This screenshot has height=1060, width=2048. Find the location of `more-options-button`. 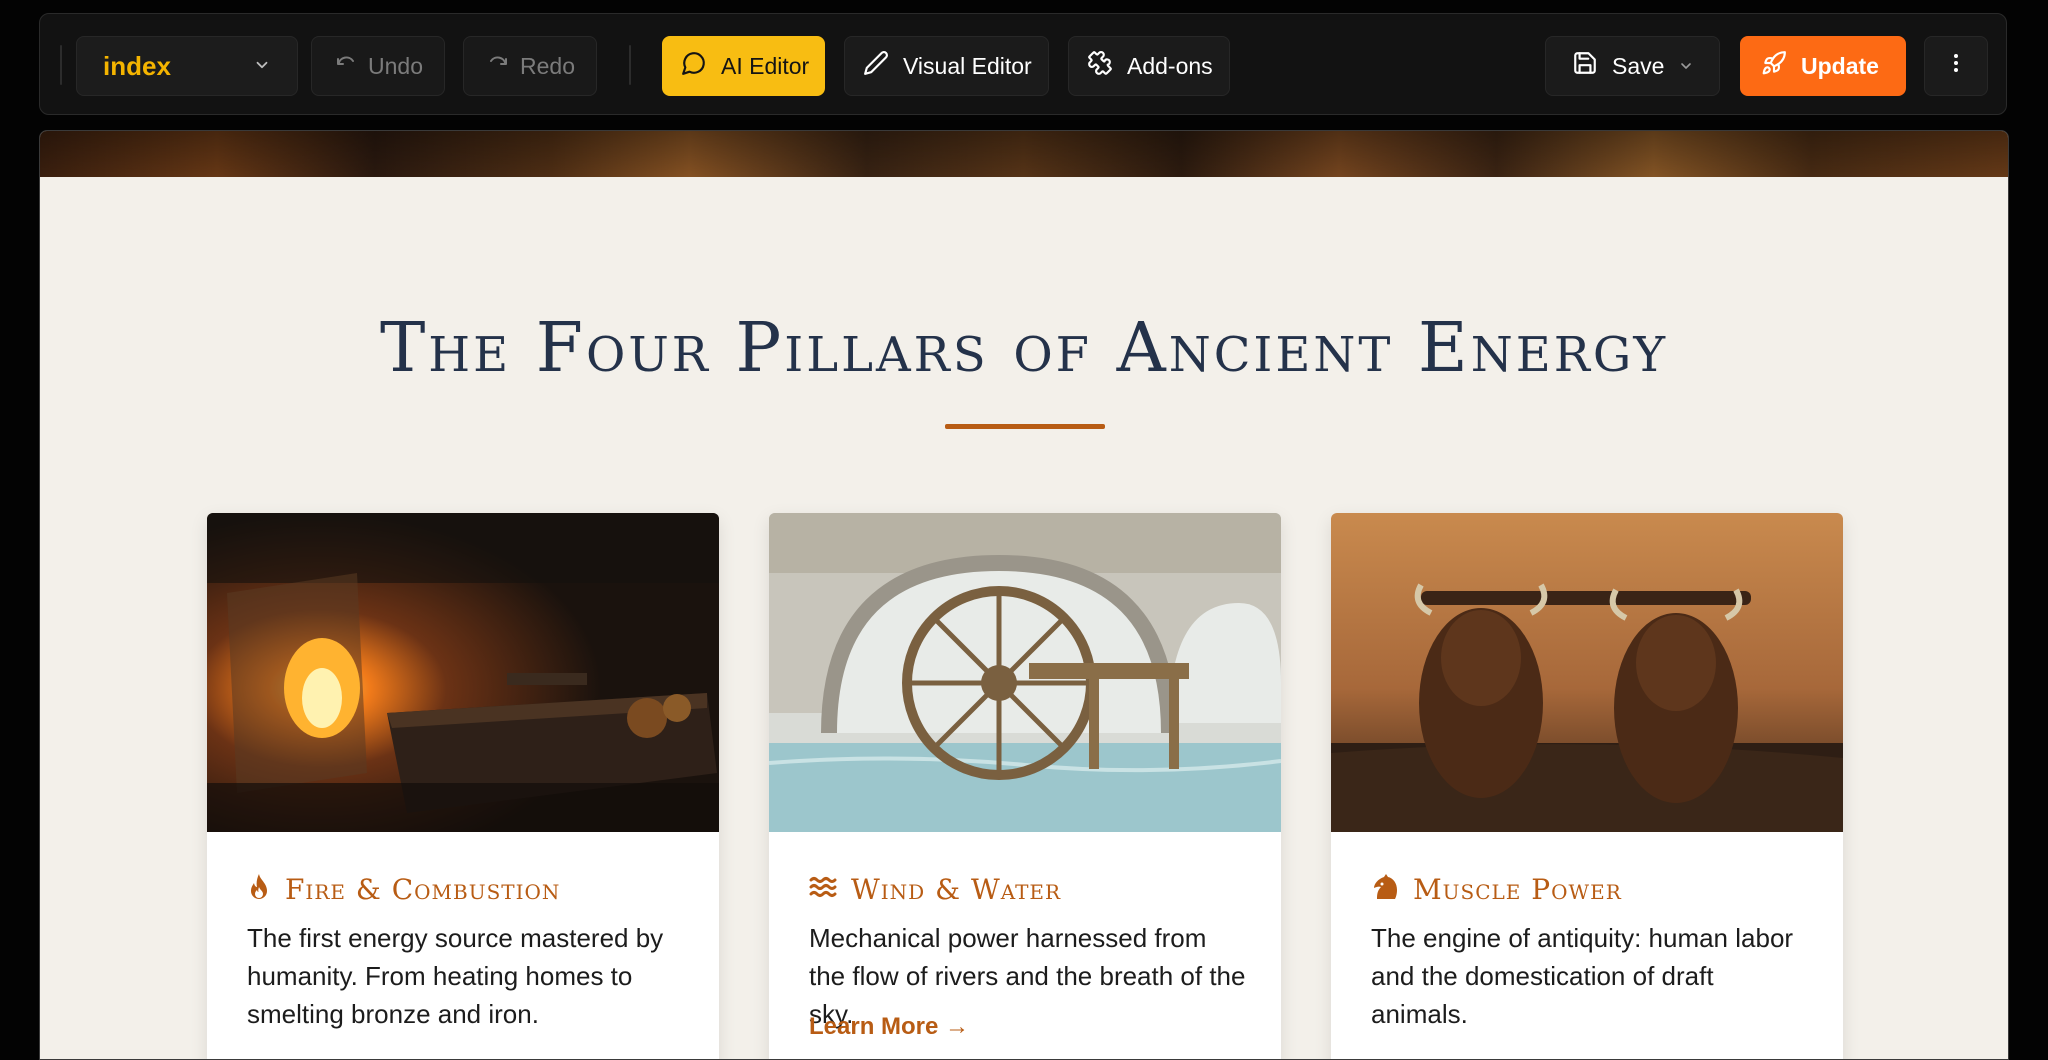

more-options-button is located at coordinates (1956, 66).